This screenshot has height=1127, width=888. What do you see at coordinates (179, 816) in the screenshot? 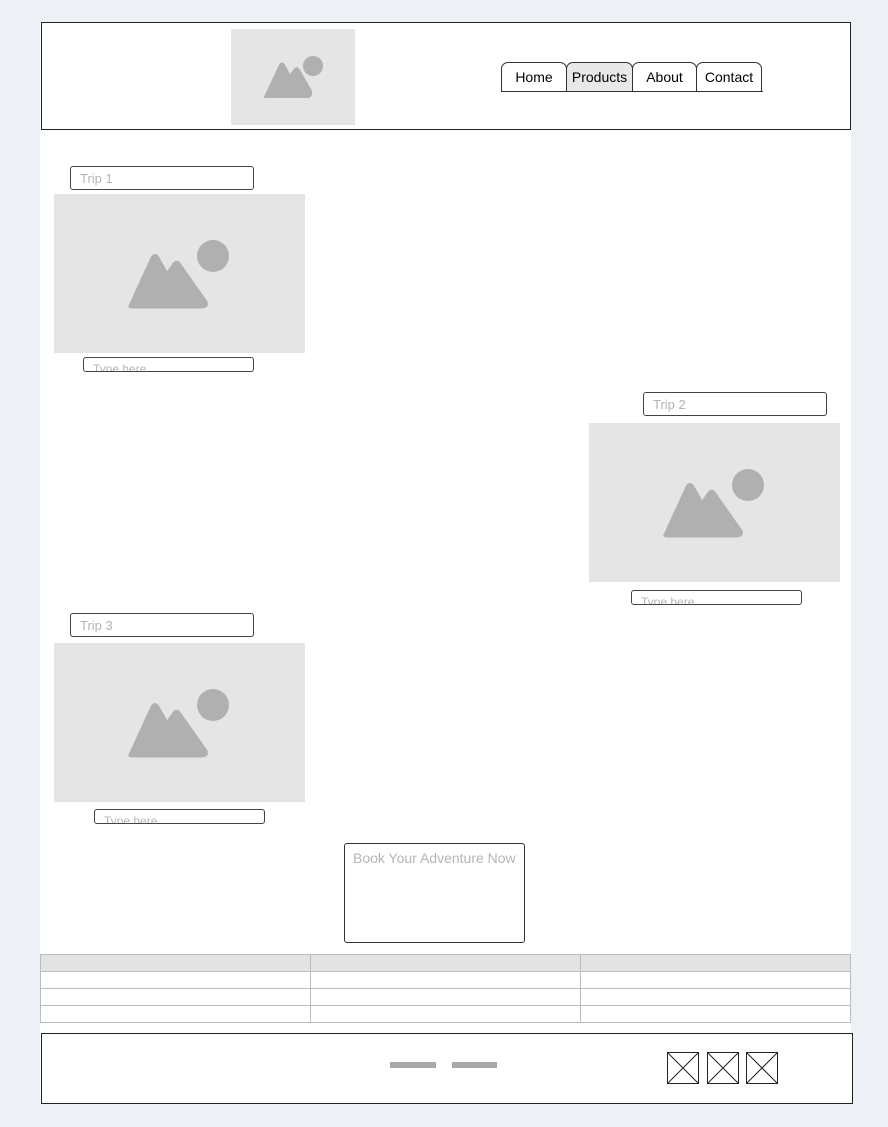
I see `trip-3-caption-input: Type here` at bounding box center [179, 816].